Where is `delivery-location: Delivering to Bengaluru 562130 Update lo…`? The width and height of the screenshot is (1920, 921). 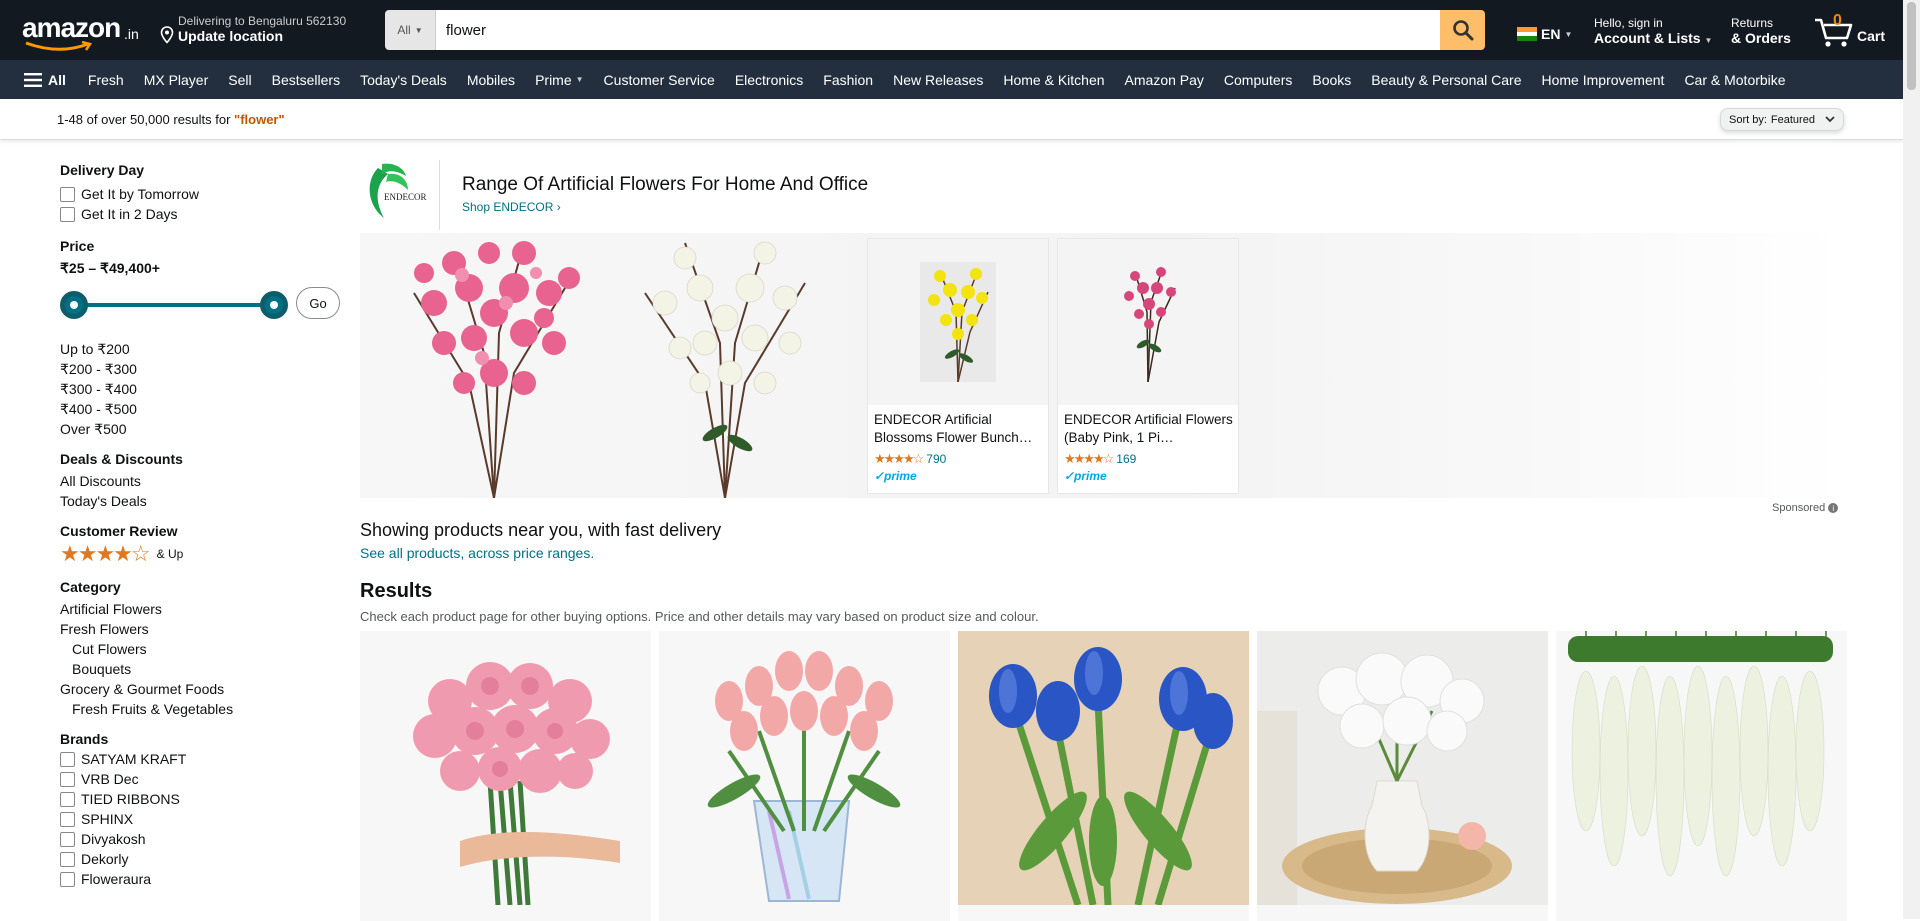 delivery-location: Delivering to Bengaluru 562130 Update lo… is located at coordinates (258, 29).